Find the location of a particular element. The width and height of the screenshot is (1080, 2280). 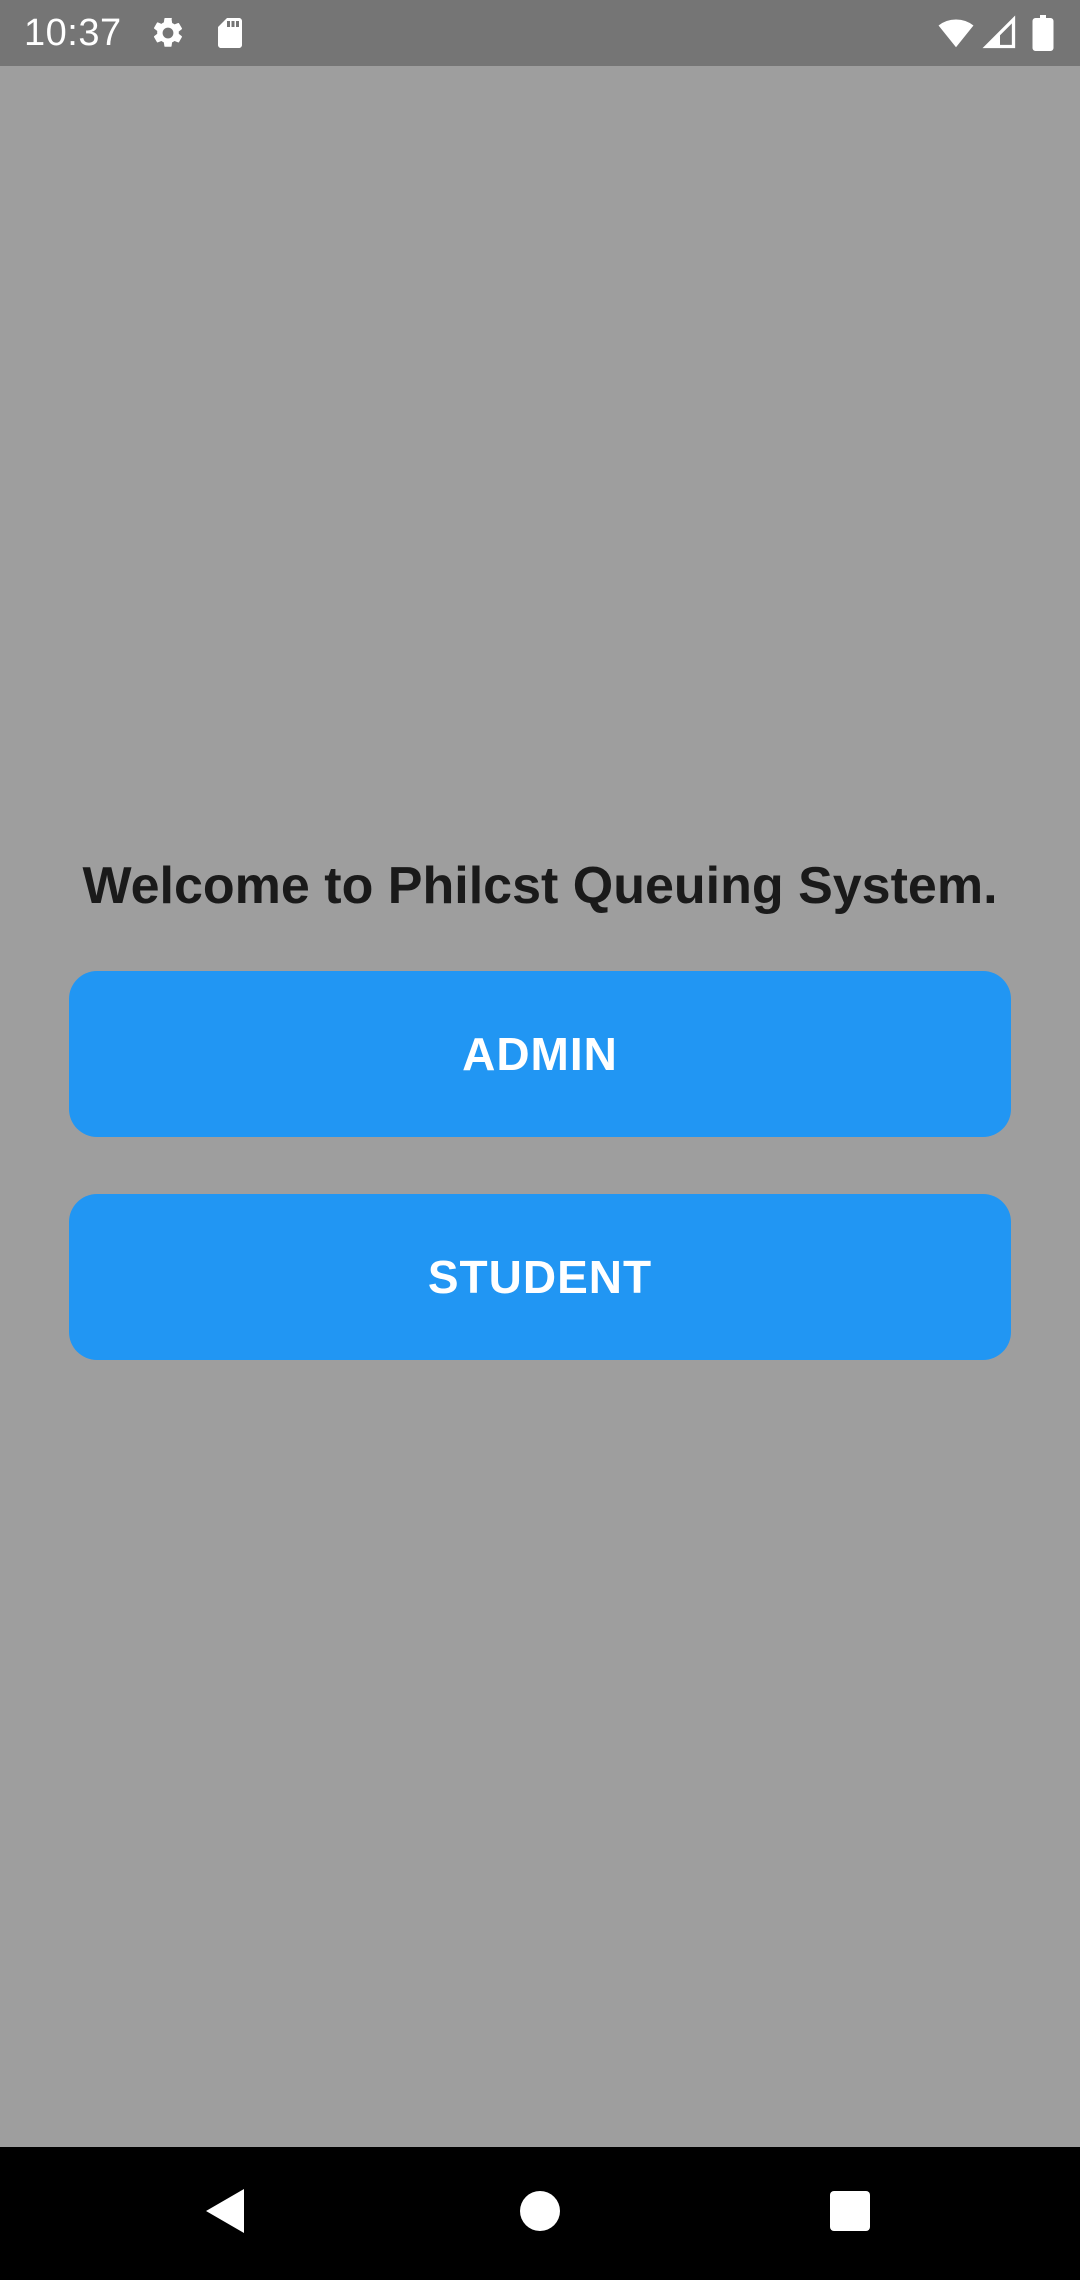

battery-icon is located at coordinates (1043, 33).